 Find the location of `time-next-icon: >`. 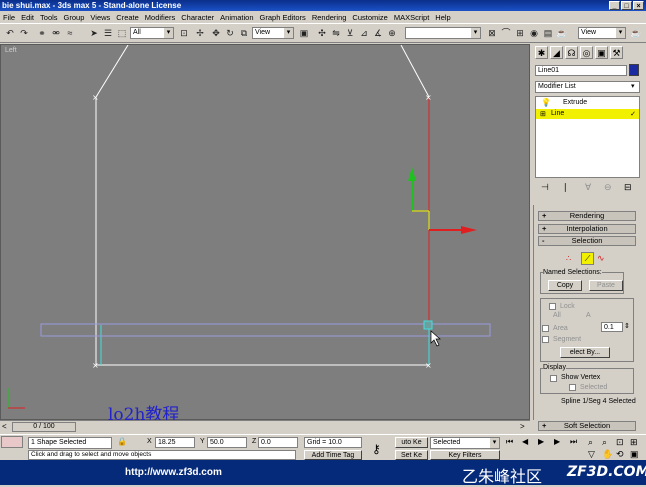

time-next-icon: > is located at coordinates (522, 426).